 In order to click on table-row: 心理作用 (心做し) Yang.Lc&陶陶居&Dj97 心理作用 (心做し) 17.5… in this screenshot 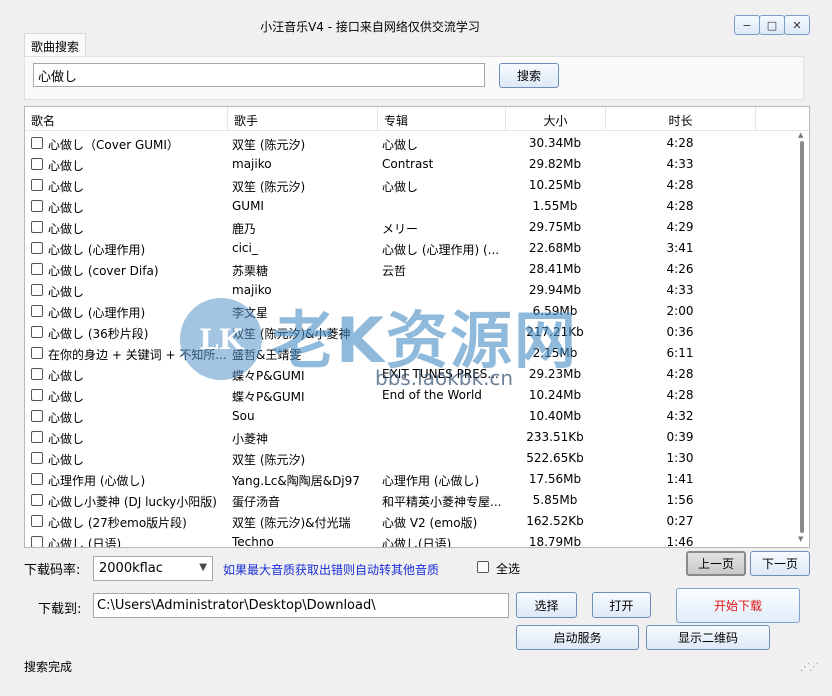, I will do `click(410, 479)`.